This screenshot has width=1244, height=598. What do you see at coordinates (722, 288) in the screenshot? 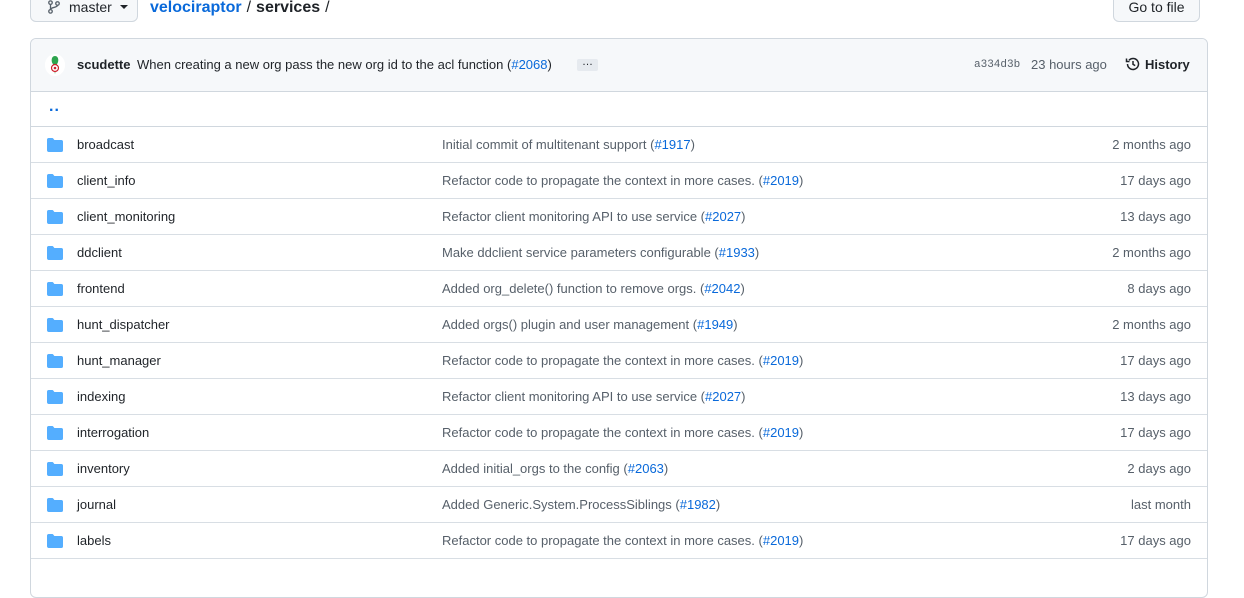
I see `file-commit-pr-link: #2042` at bounding box center [722, 288].